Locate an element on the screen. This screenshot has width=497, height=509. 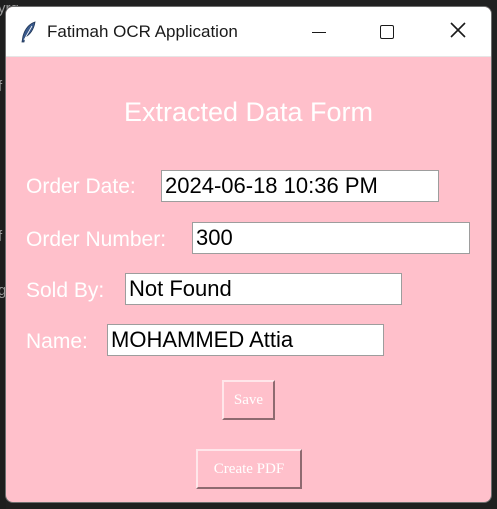
minimize-button is located at coordinates (319, 32).